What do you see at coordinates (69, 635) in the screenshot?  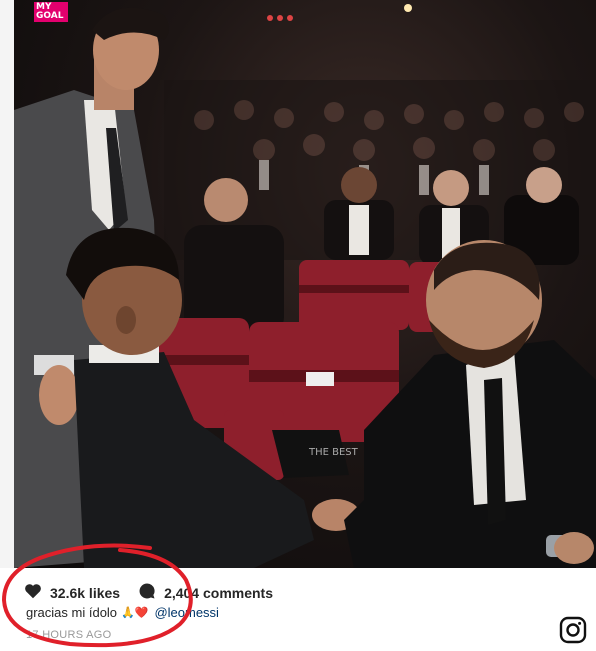 I see `post-timestamp: 17 HOURS AGO` at bounding box center [69, 635].